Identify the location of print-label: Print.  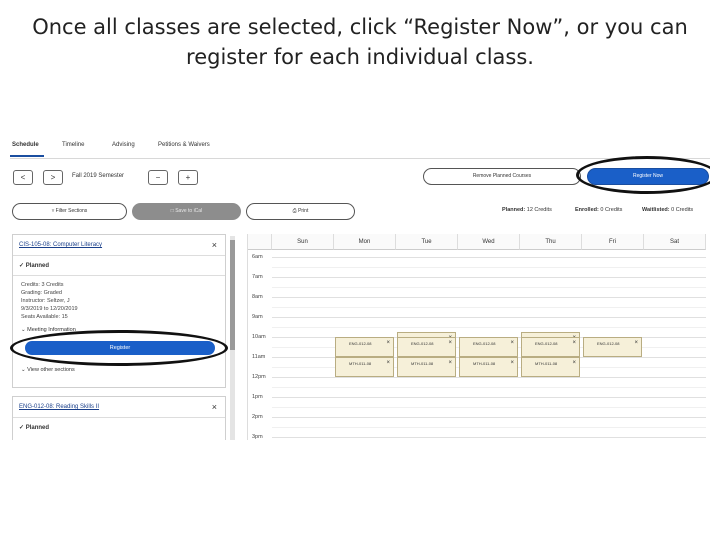
(303, 211).